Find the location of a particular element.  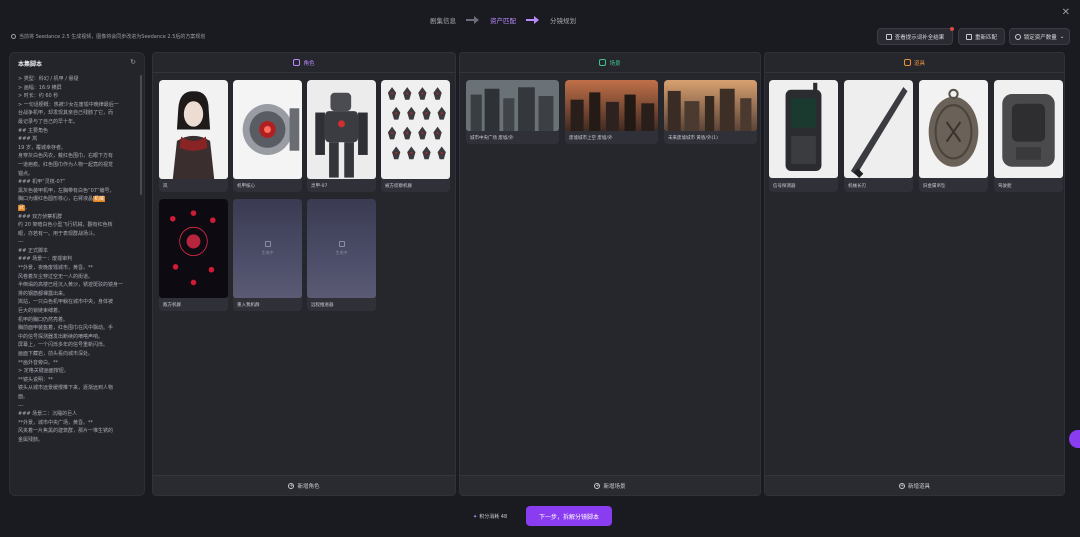

add-asset-button: + 新增角色 is located at coordinates (304, 485).